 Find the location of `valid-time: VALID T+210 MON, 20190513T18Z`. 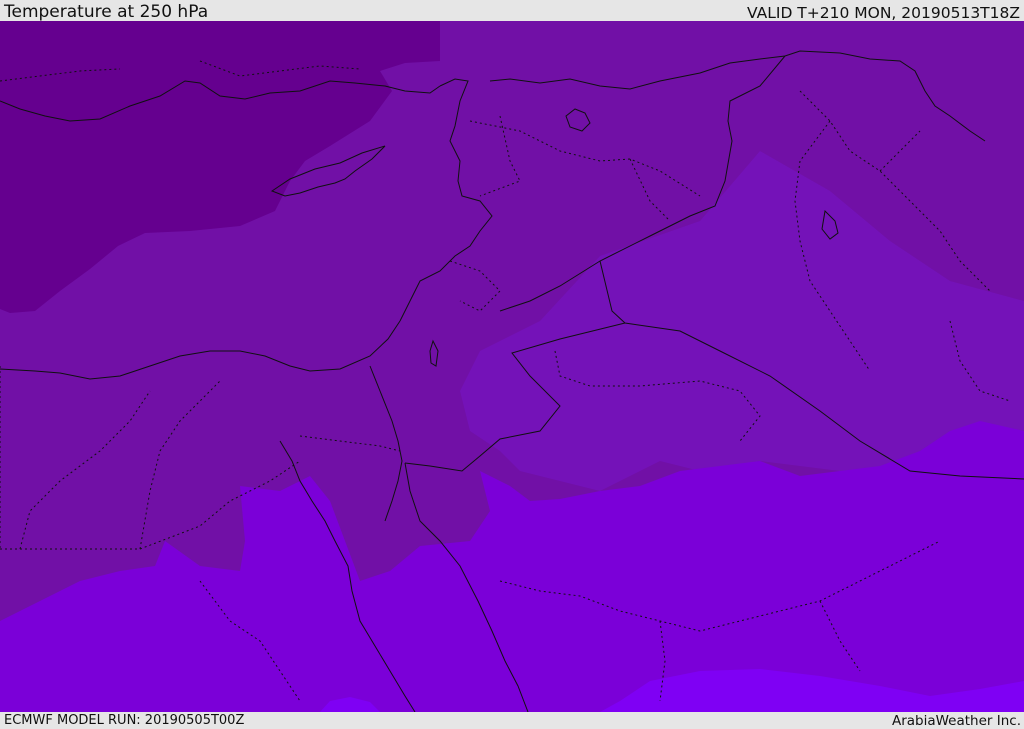

valid-time: VALID T+210 MON, 20190513T18Z is located at coordinates (883, 13).